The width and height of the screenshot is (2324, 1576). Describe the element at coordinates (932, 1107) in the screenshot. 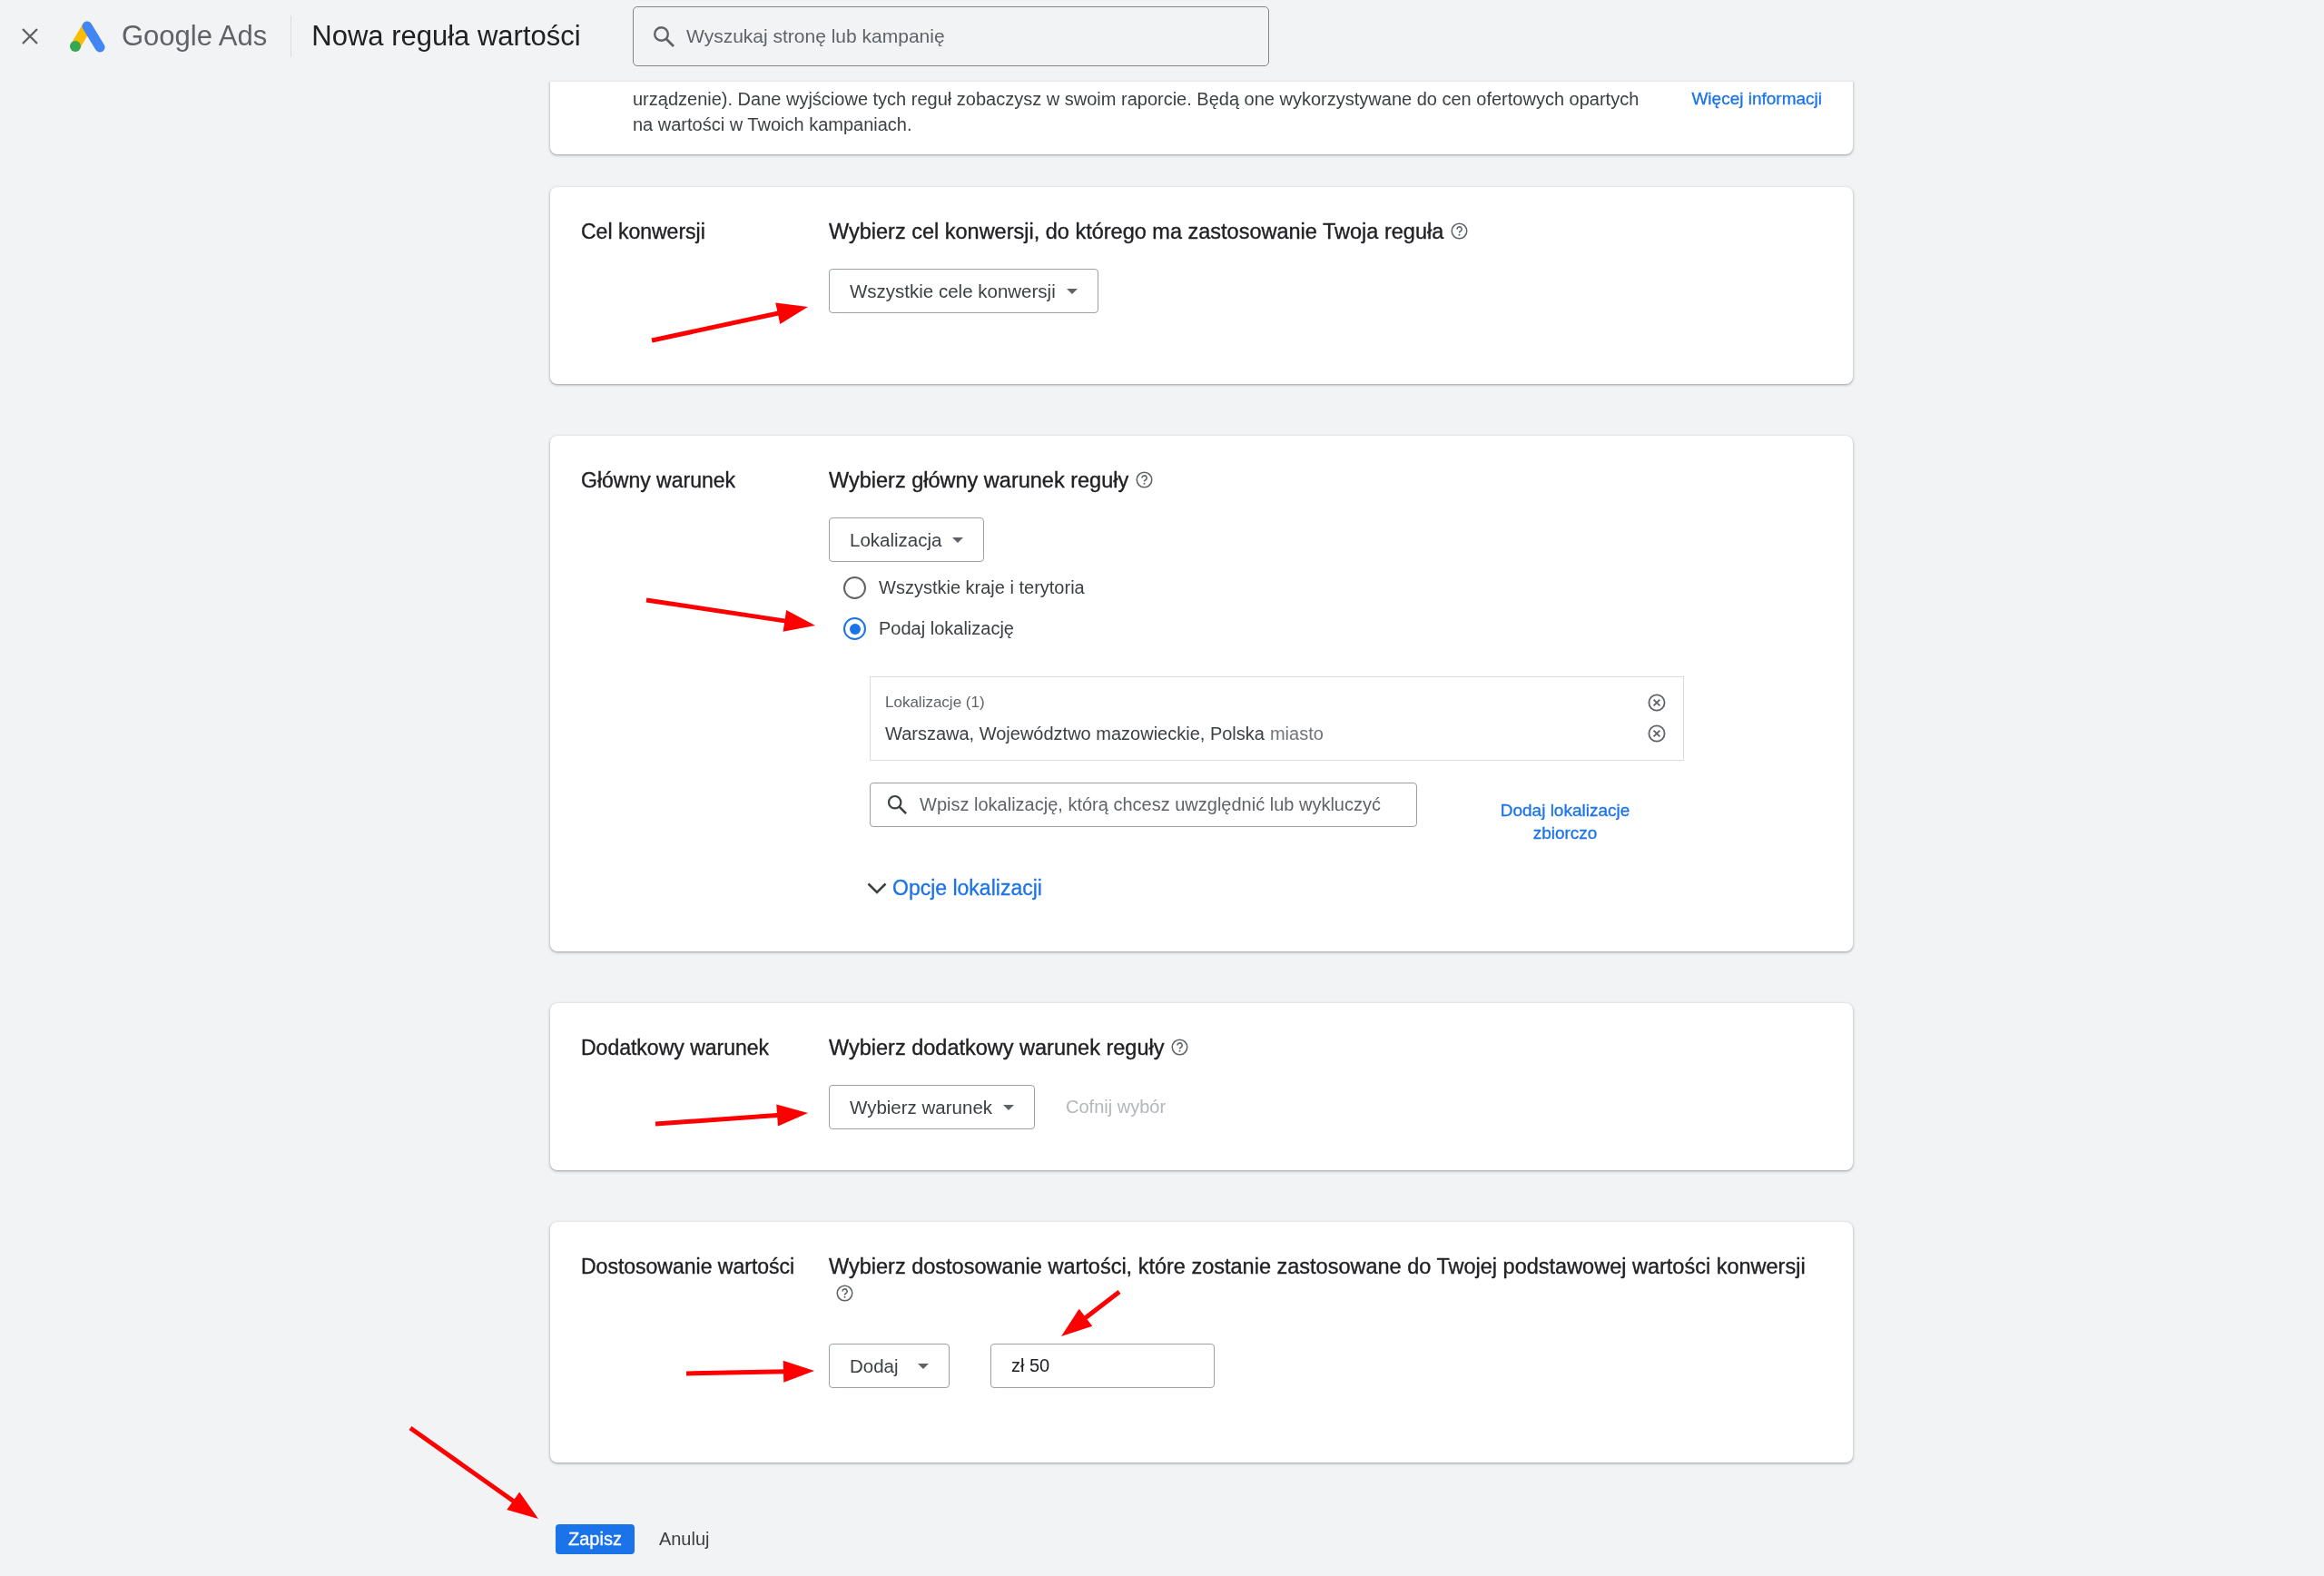

I see `select-dropdown: Wybierz warunek` at that location.